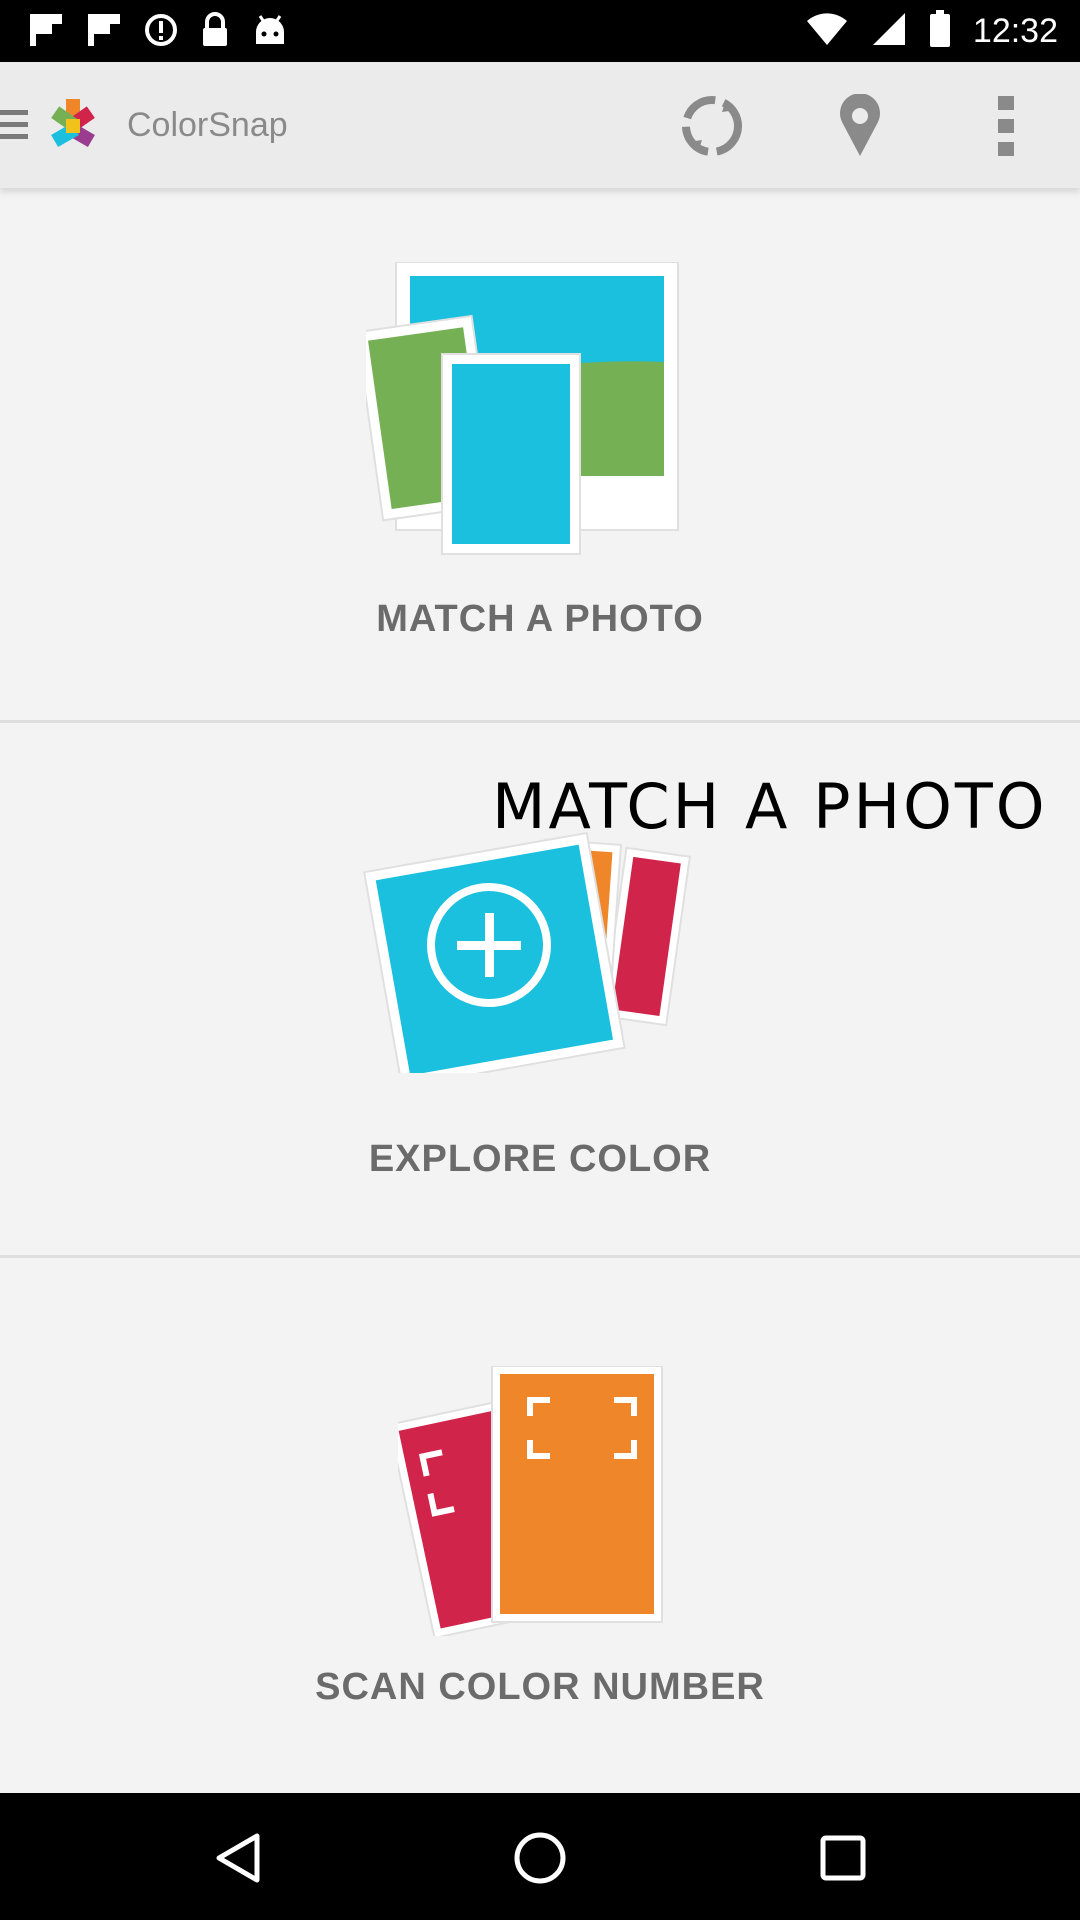 The width and height of the screenshot is (1080, 1920). What do you see at coordinates (770, 806) in the screenshot?
I see `overlay-label: MATCH A PHOTO` at bounding box center [770, 806].